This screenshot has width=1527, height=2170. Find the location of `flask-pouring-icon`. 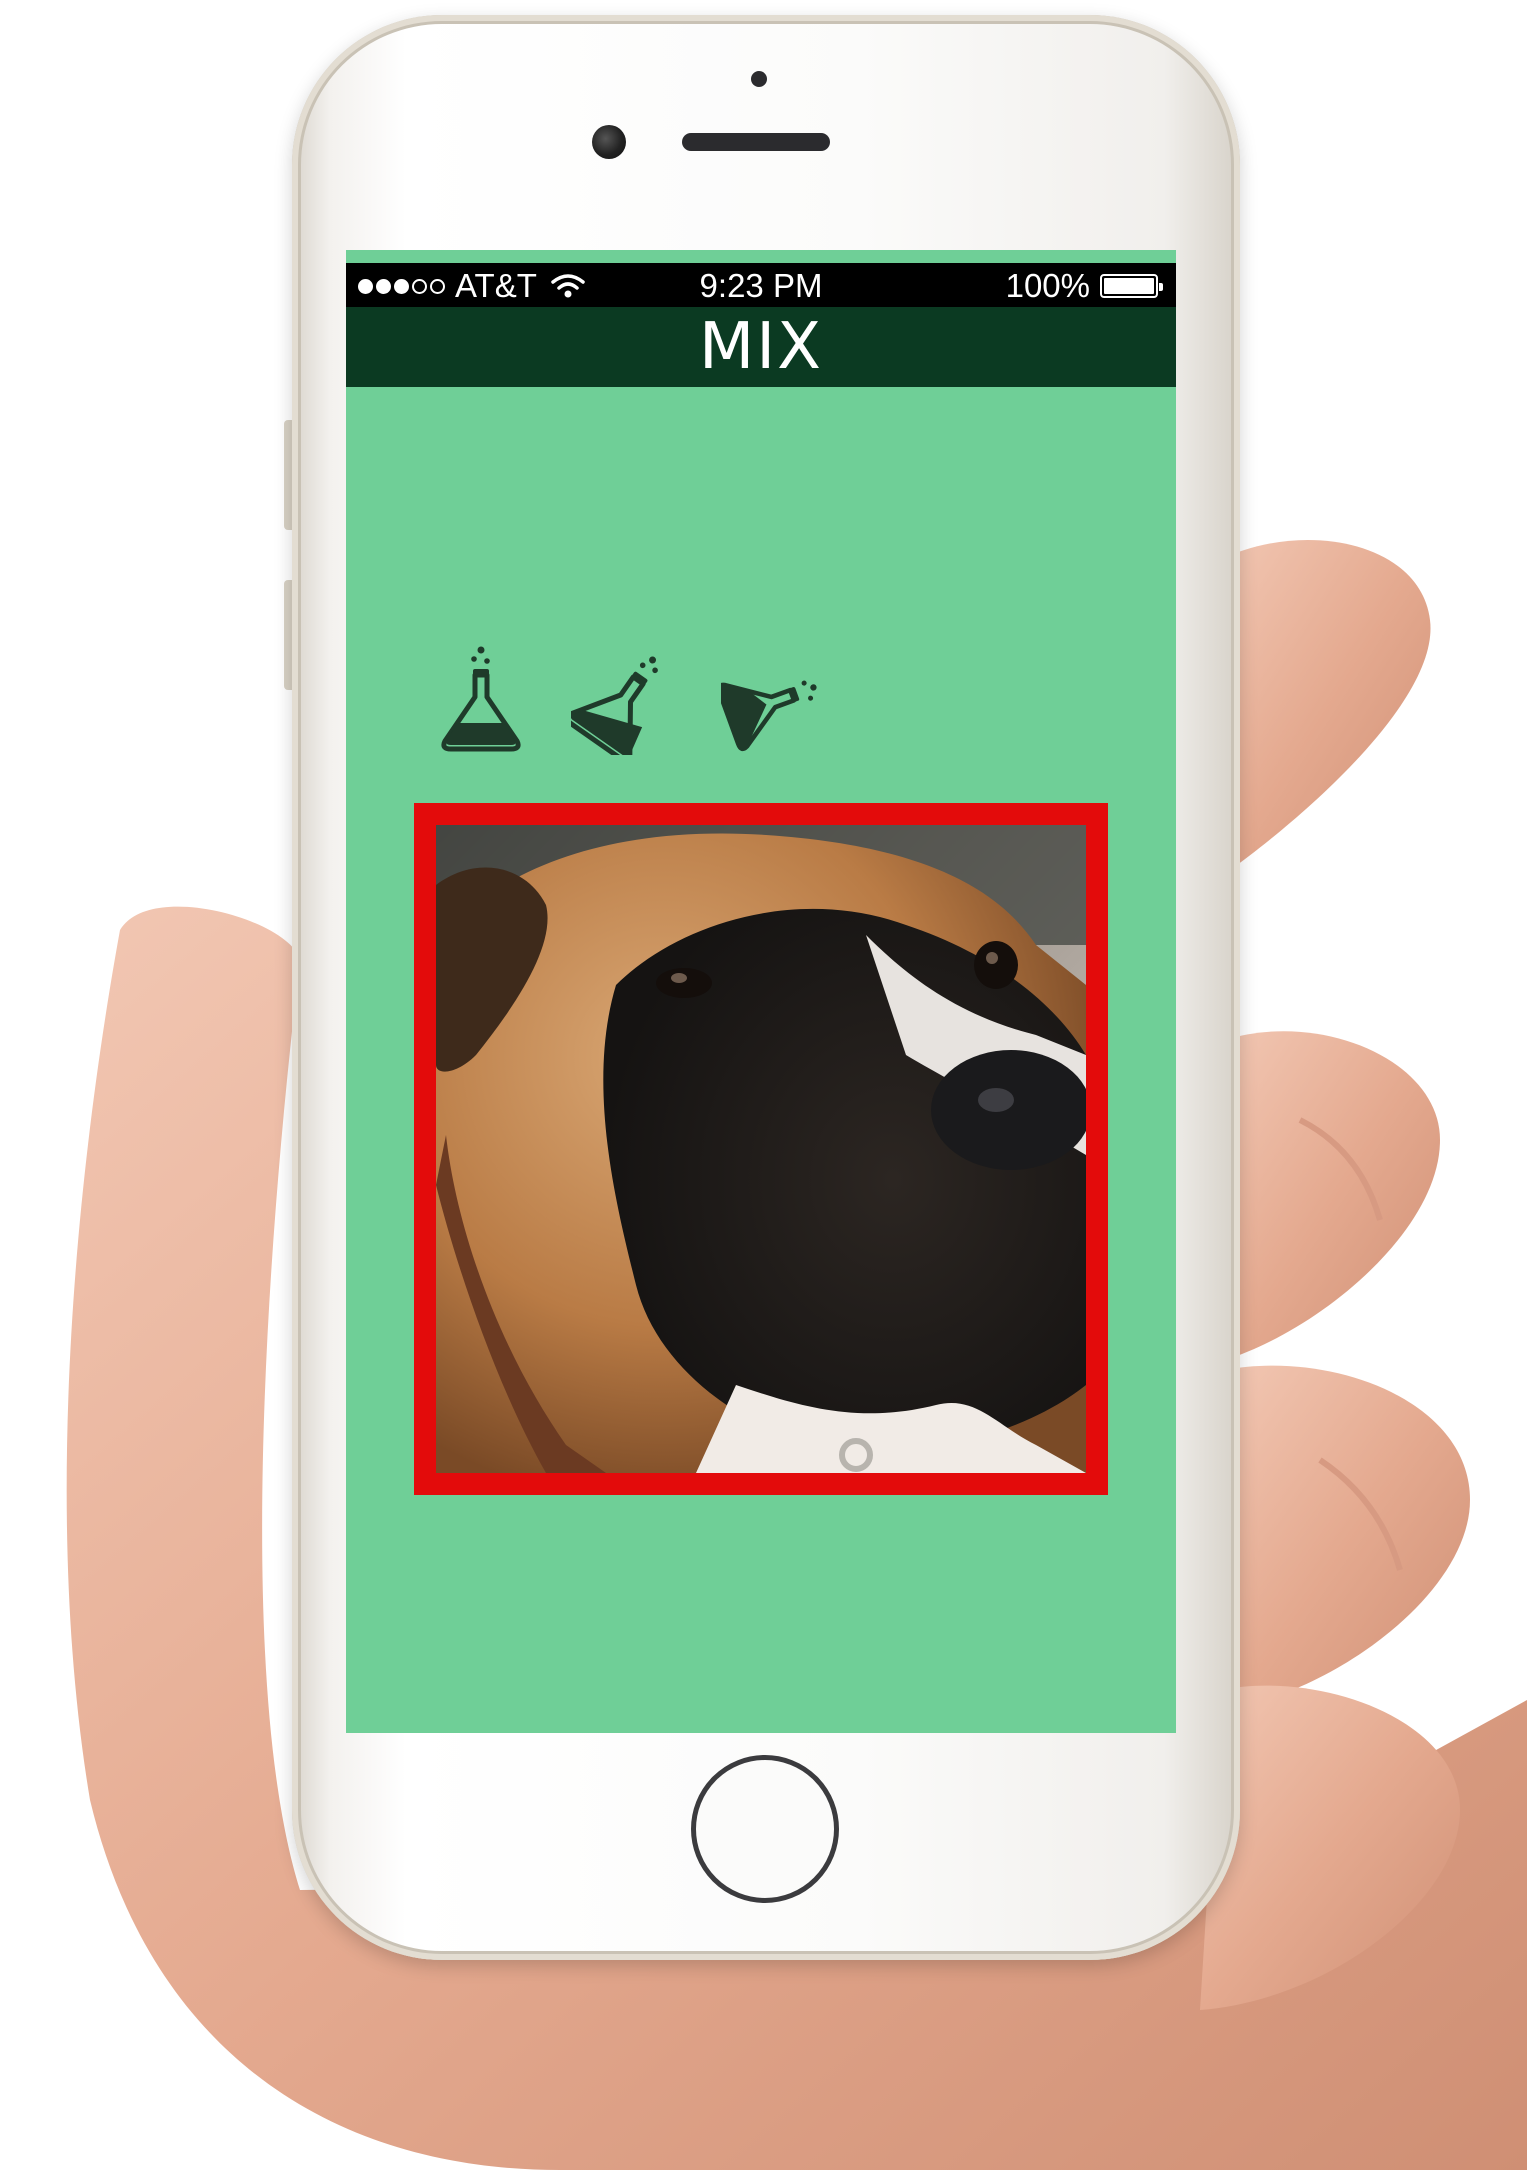

flask-pouring-icon is located at coordinates (771, 700).